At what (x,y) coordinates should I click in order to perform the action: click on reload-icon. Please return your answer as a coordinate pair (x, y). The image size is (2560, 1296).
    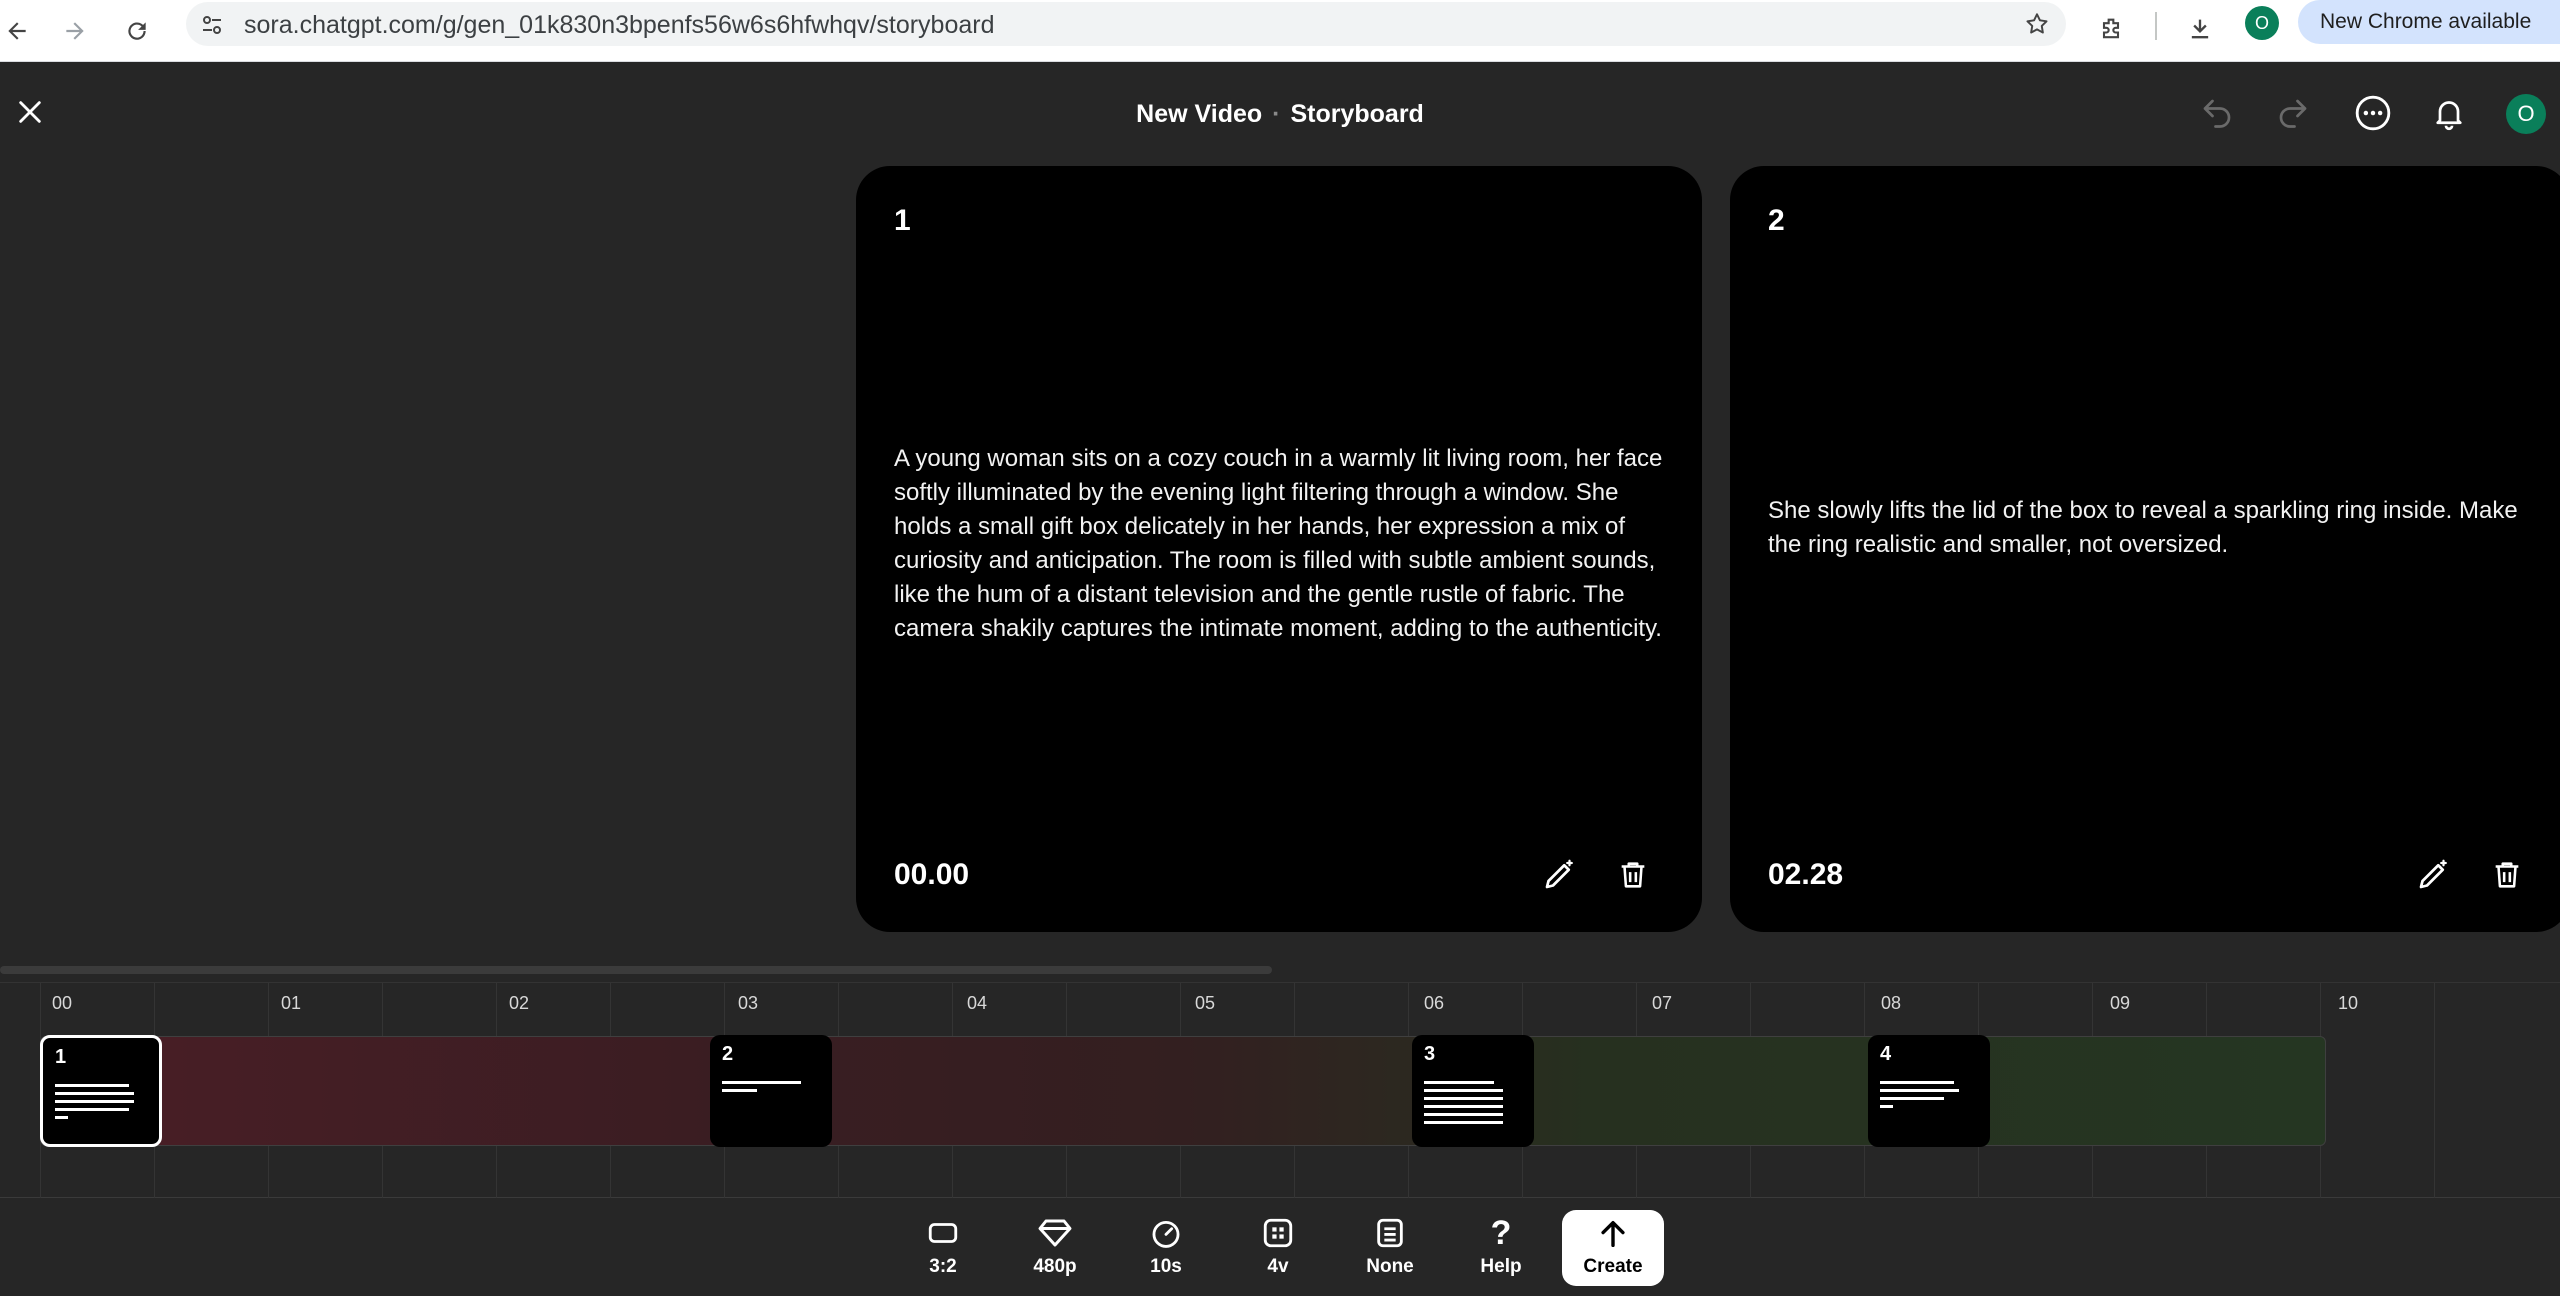
    Looking at the image, I should click on (137, 31).